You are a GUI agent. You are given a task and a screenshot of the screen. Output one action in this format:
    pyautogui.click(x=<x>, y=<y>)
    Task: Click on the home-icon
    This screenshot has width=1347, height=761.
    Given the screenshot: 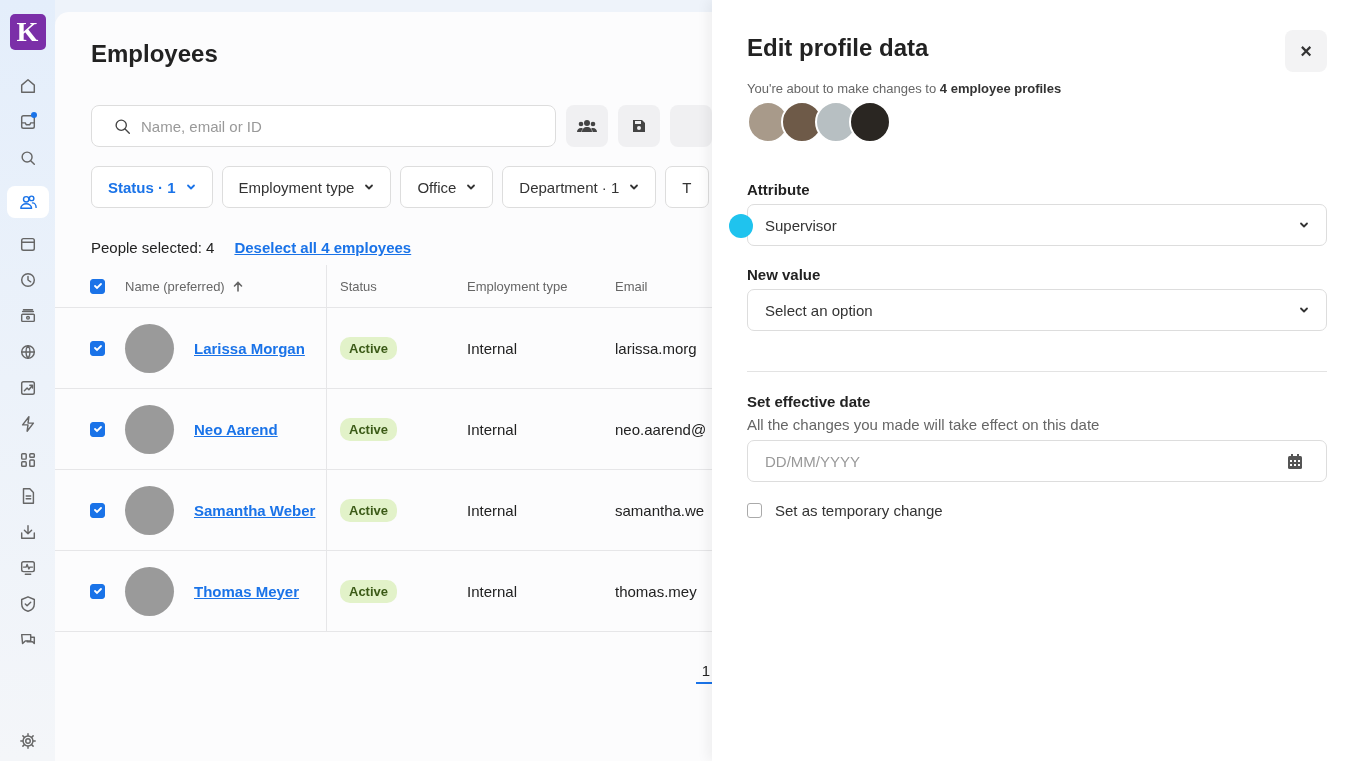 What is the action you would take?
    pyautogui.click(x=27, y=86)
    